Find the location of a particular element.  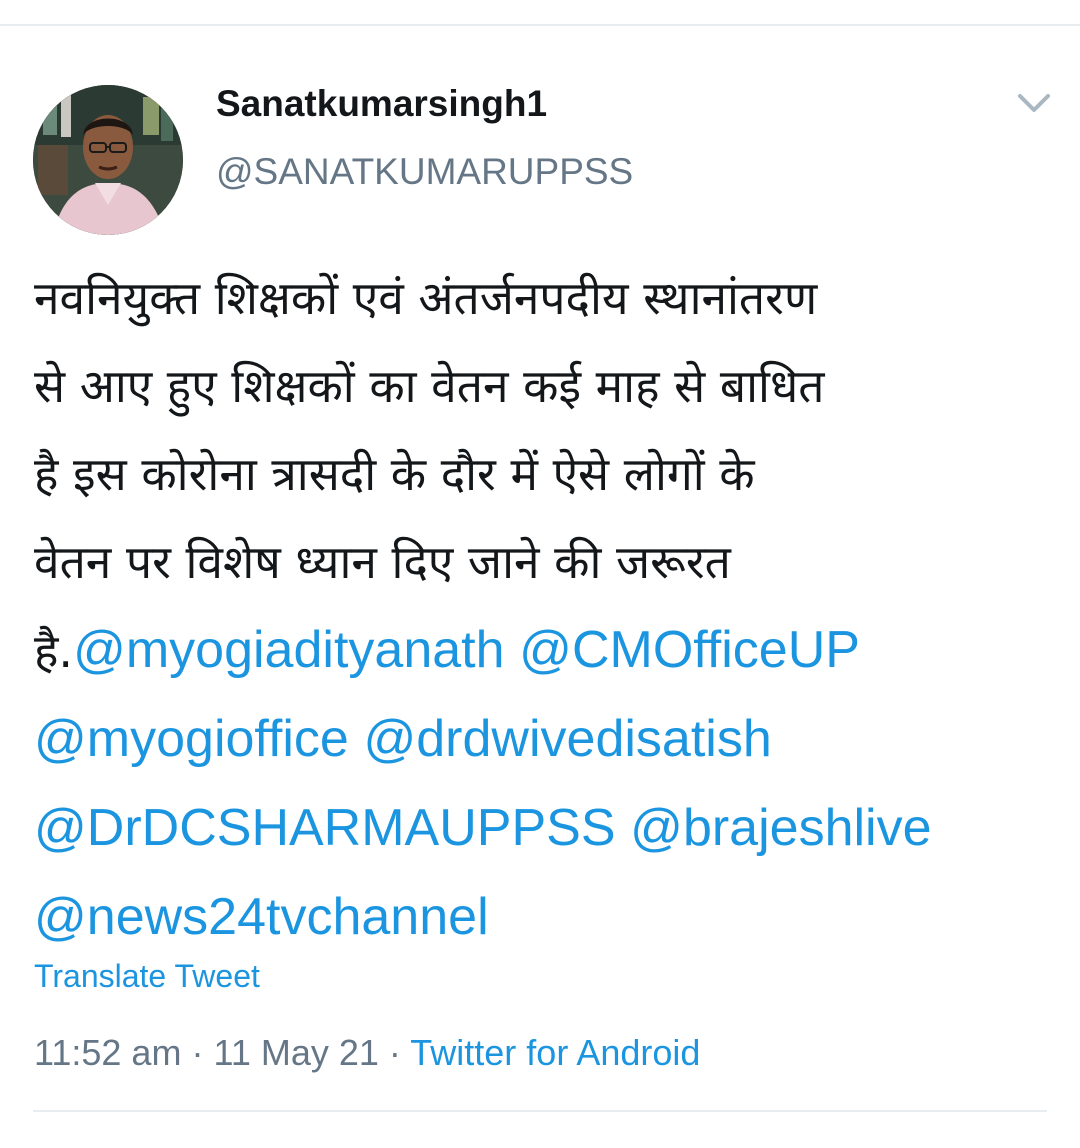

mention-link: @myogiadityanath is located at coordinates (288, 650).